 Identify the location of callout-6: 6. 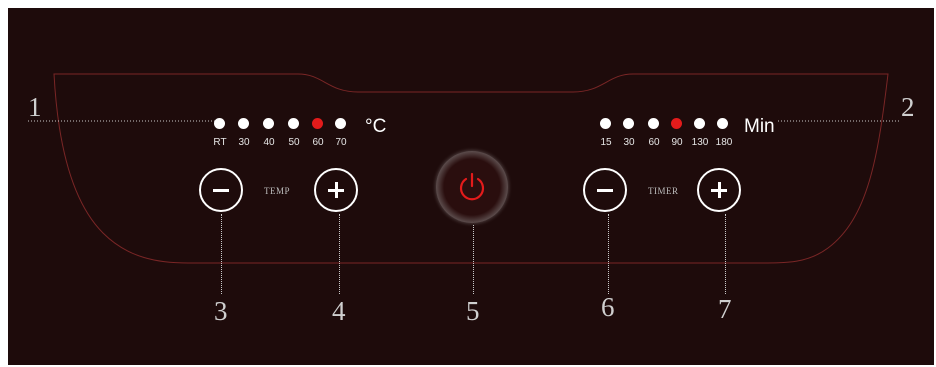
(608, 307).